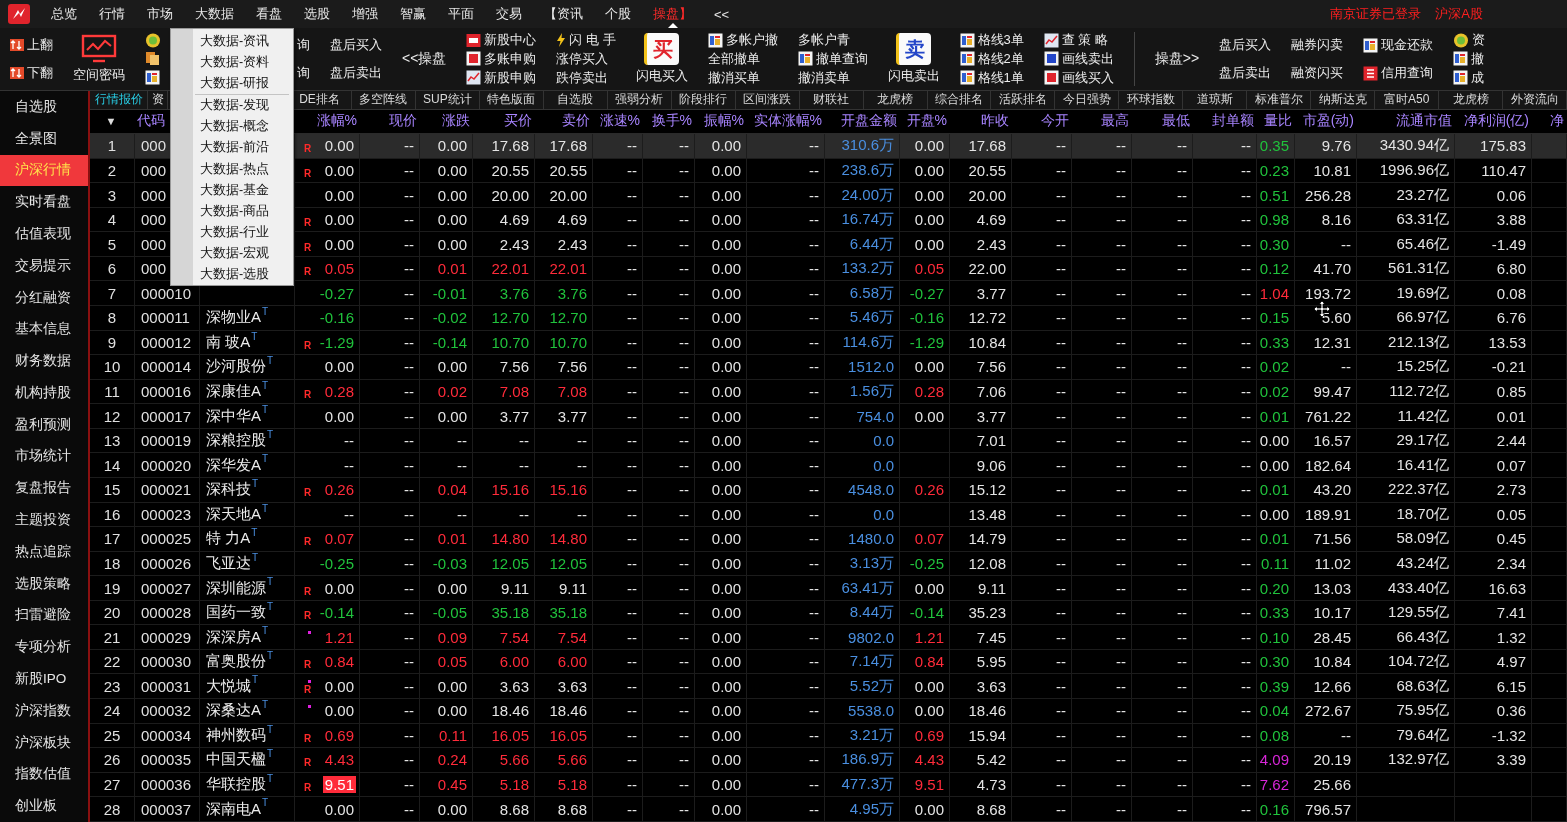 The image size is (1567, 822). What do you see at coordinates (672, 14) in the screenshot?
I see `menu-item: 操盘】` at bounding box center [672, 14].